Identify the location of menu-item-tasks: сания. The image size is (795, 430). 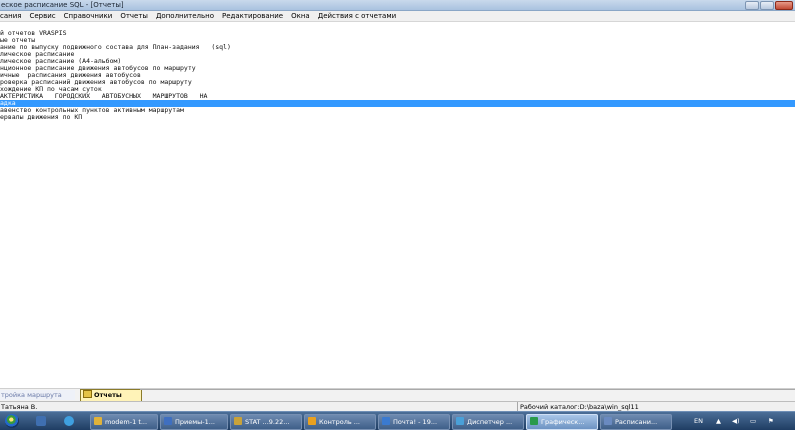
(12, 16).